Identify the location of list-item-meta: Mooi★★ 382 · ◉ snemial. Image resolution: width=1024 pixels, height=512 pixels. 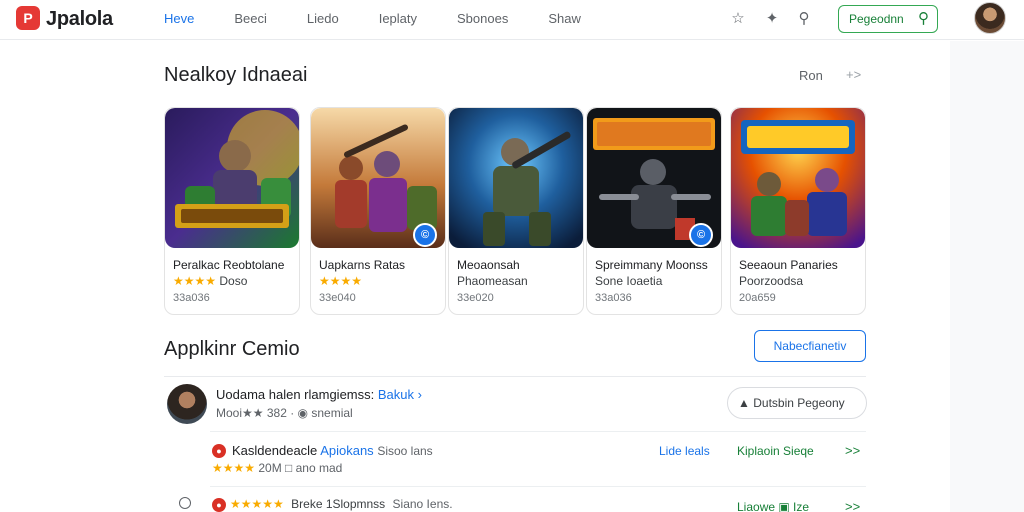
(284, 413).